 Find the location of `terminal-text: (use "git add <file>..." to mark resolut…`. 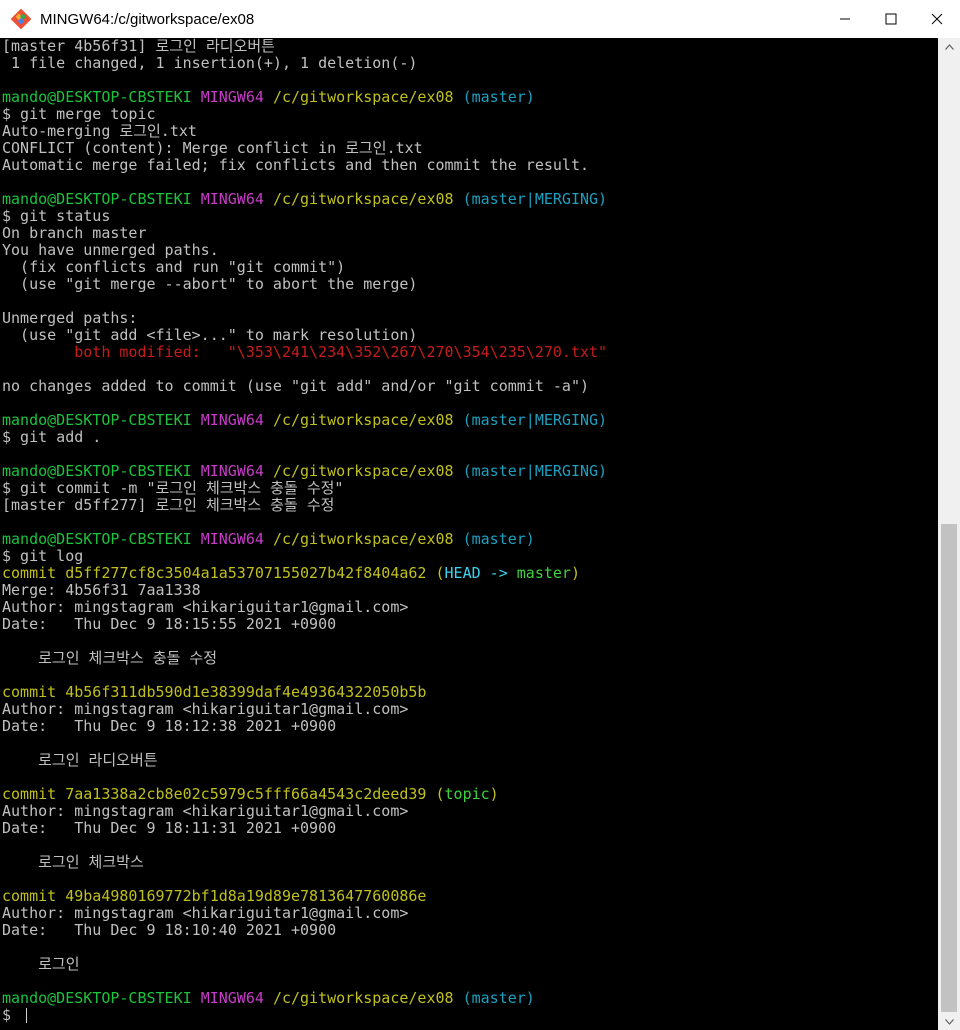

terminal-text: (use "git add <file>..." to mark resolut… is located at coordinates (210, 335).